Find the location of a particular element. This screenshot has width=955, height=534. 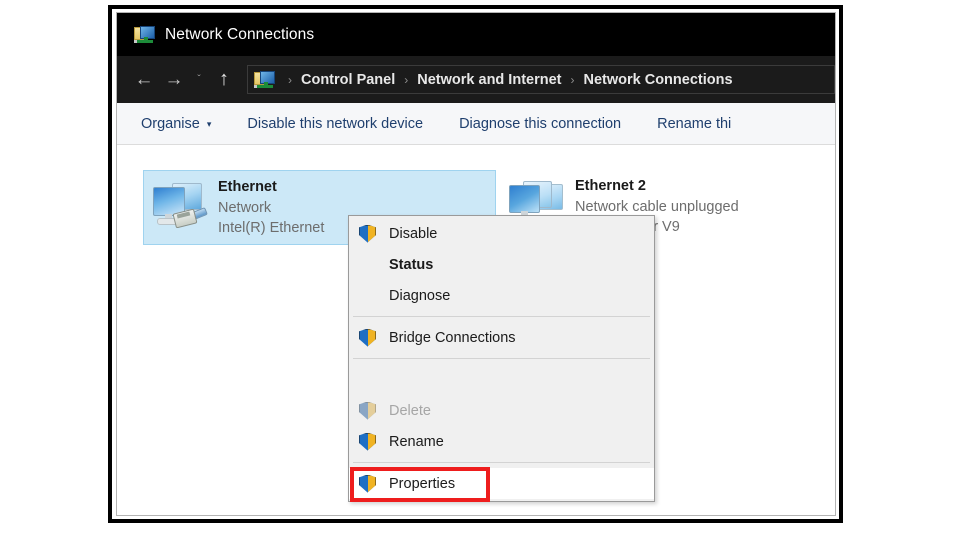

rename-connection-button: Rename thi is located at coordinates (694, 124).